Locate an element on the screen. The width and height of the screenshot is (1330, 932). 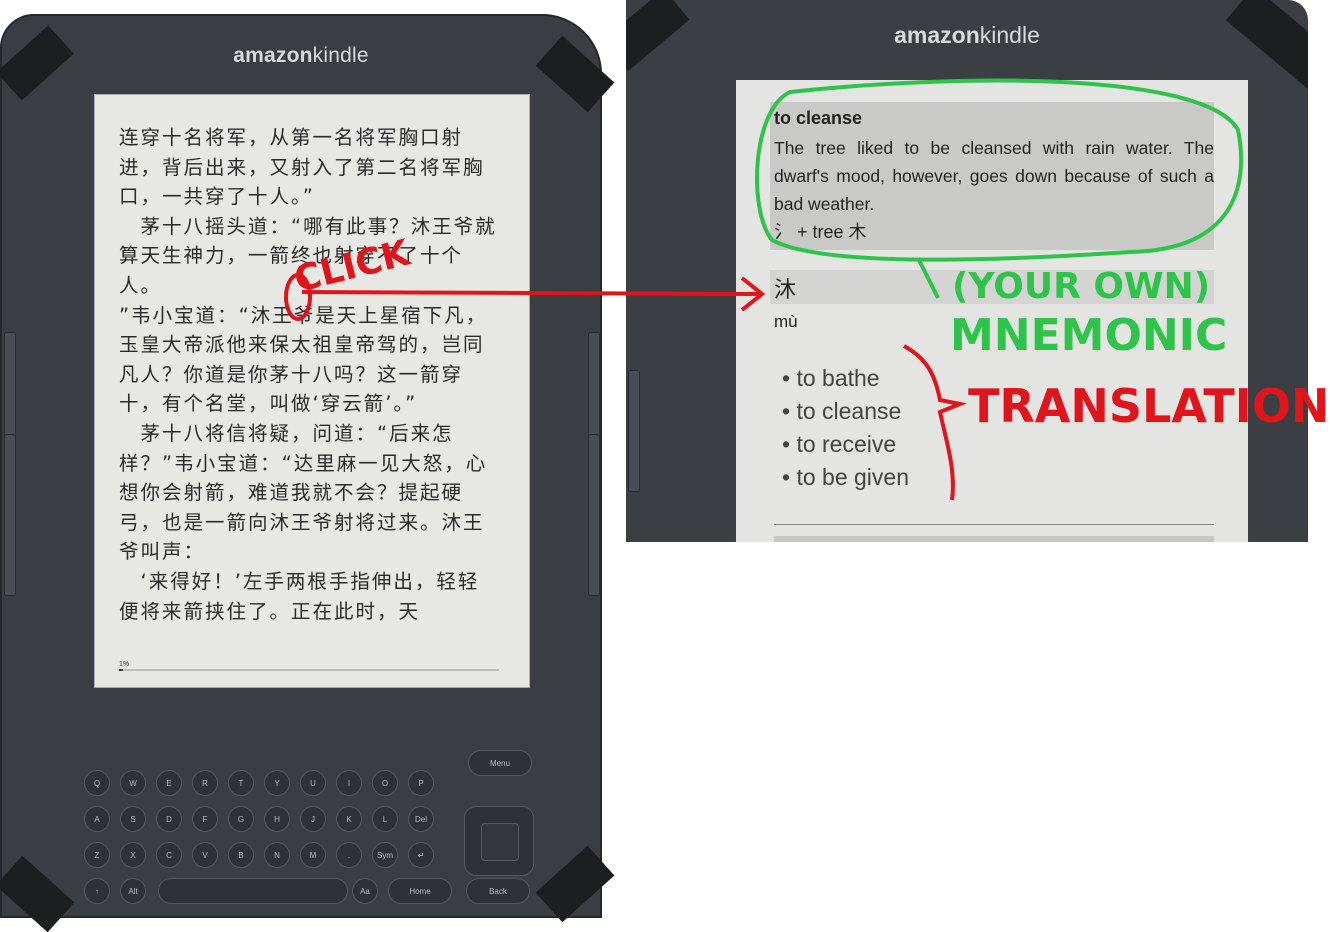
key-i: I is located at coordinates (349, 783).